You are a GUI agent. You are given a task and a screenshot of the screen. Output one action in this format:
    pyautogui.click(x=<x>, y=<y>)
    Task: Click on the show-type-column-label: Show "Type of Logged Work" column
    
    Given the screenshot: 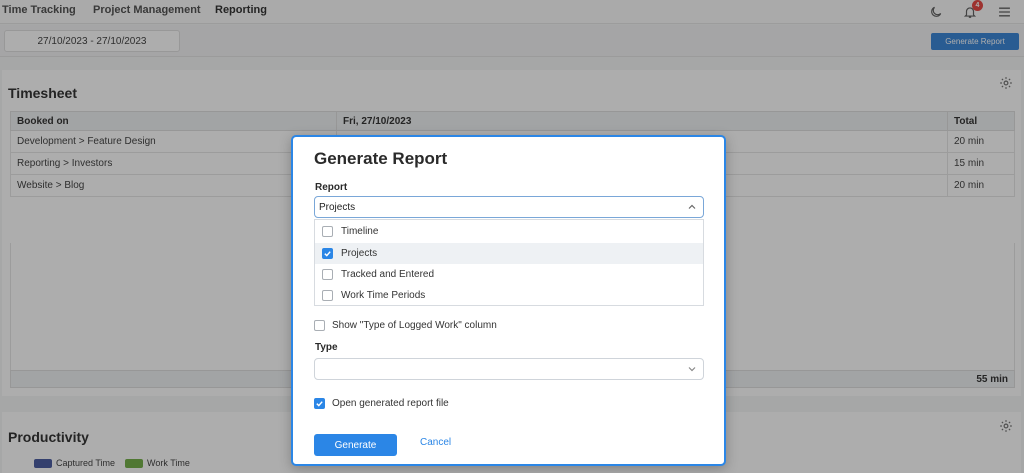 What is the action you would take?
    pyautogui.click(x=414, y=325)
    